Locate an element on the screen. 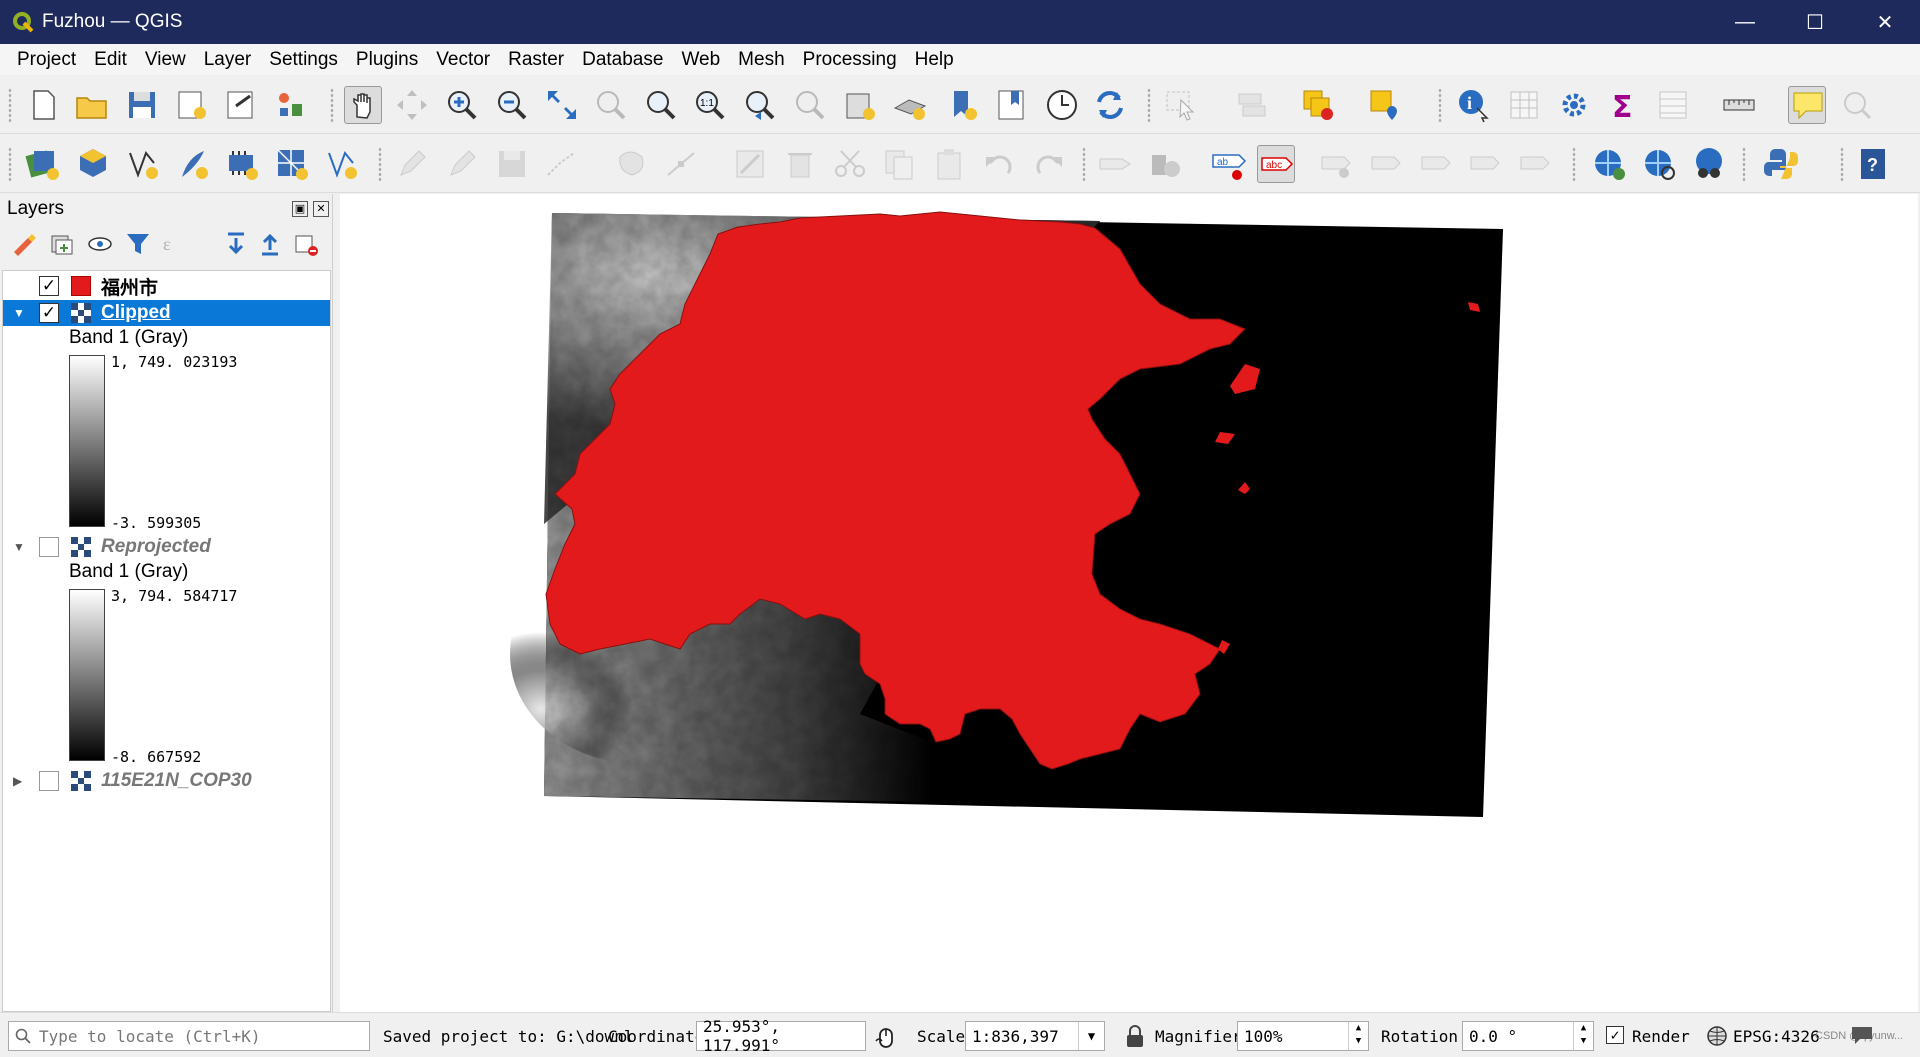  rotation-spinner-icon: ▲ ▼ is located at coordinates (1583, 1036).